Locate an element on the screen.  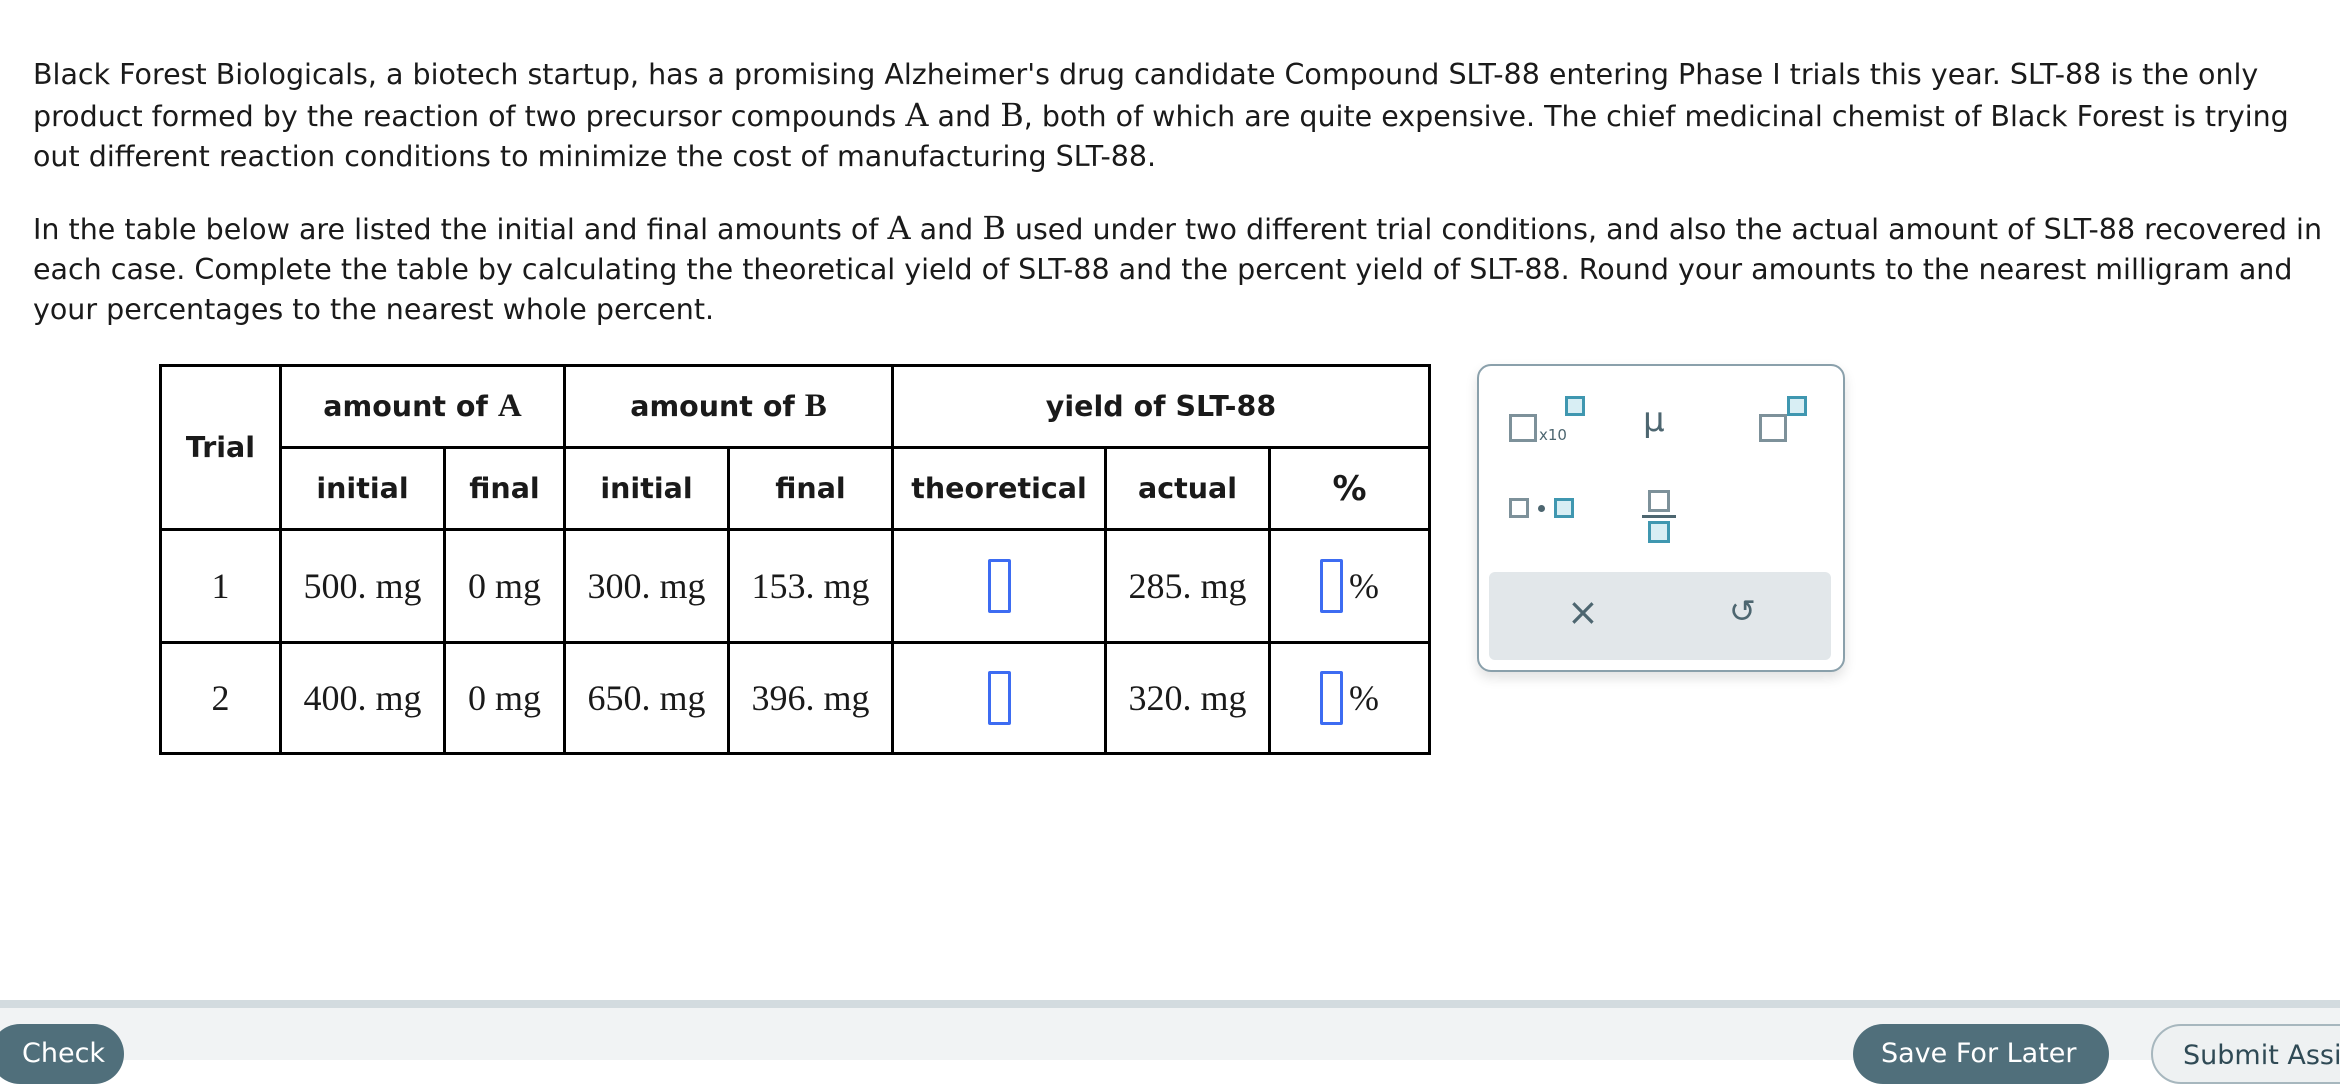
header-a-final: final is located at coordinates (504, 488).